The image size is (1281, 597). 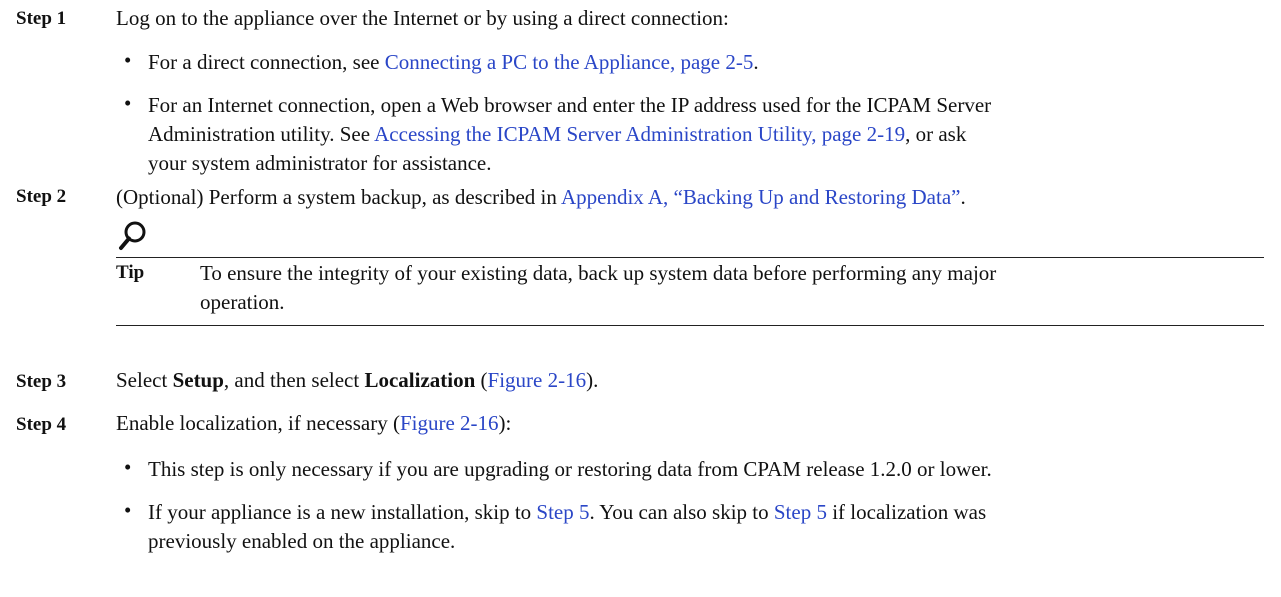 I want to click on bullet-text: . You can also skip to, so click(x=681, y=512).